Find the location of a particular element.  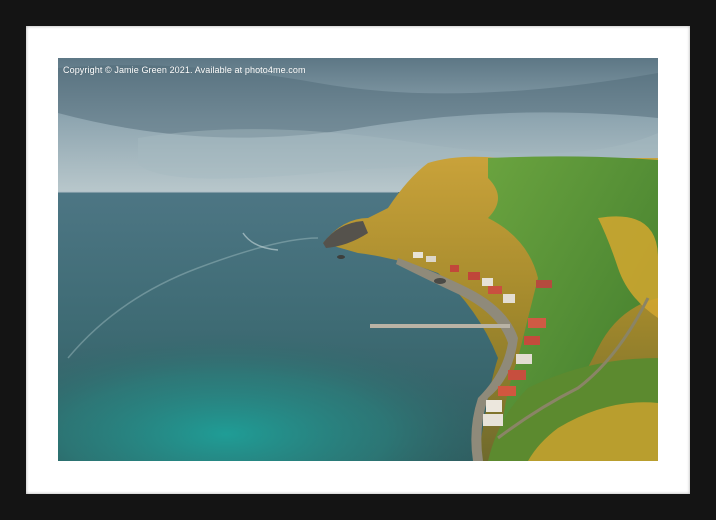

harbour-pier is located at coordinates (440, 326).